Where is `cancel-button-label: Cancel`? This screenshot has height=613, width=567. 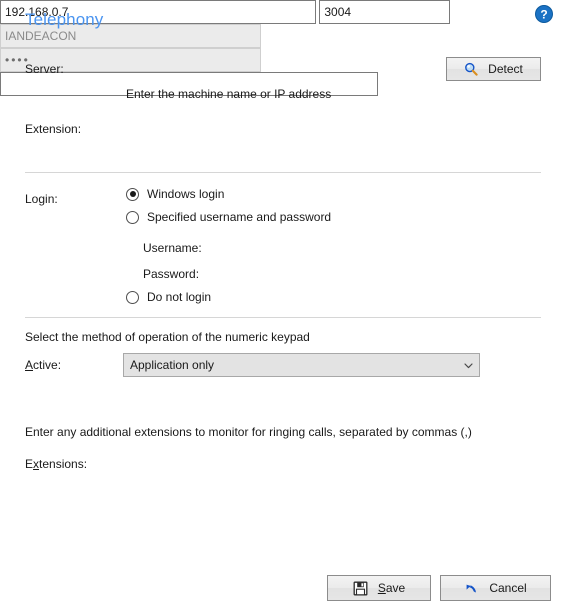
cancel-button-label: Cancel is located at coordinates (508, 588).